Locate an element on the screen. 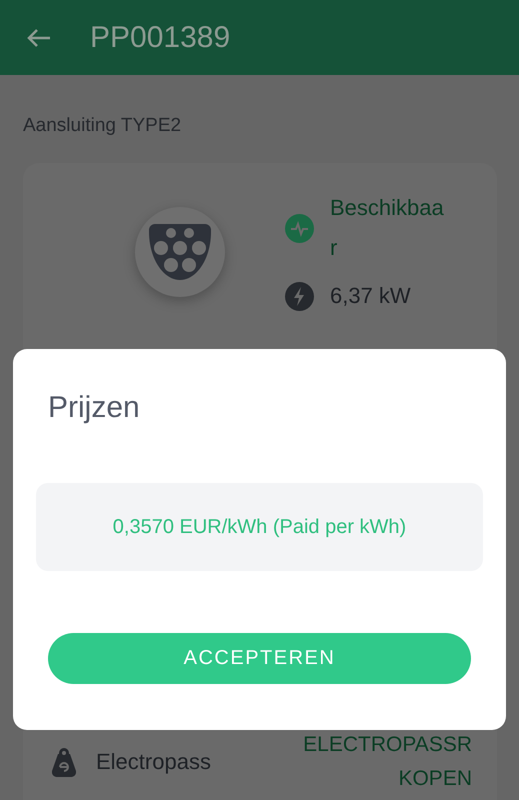 This screenshot has width=519, height=800. power-text: 6,37 kW is located at coordinates (371, 296).